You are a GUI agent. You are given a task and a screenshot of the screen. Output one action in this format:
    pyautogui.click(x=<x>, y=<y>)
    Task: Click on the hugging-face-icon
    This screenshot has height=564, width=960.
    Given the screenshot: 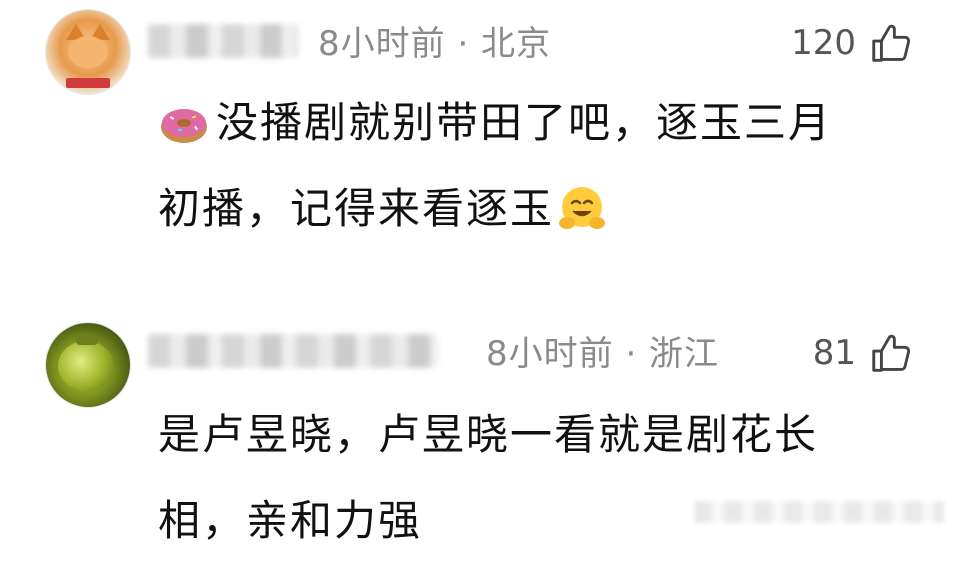 What is the action you would take?
    pyautogui.click(x=582, y=208)
    